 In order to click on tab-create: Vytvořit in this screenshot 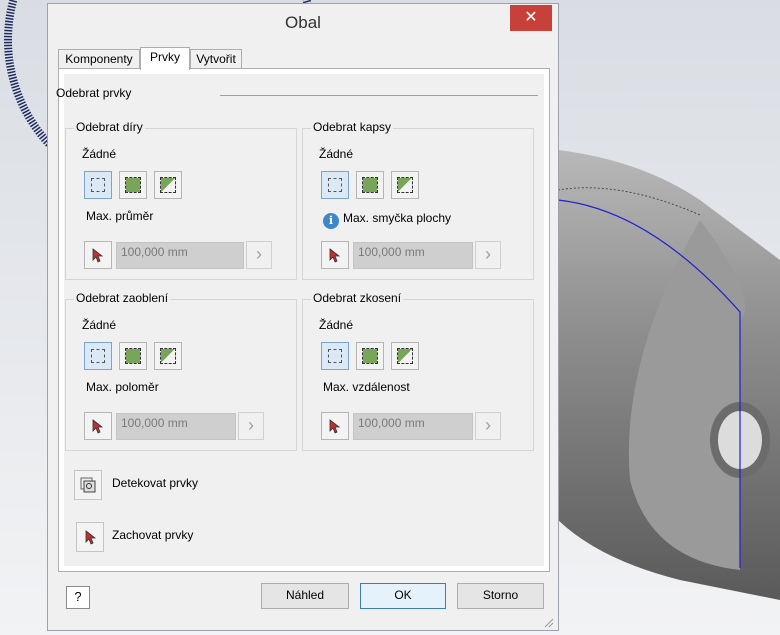, I will do `click(216, 59)`.